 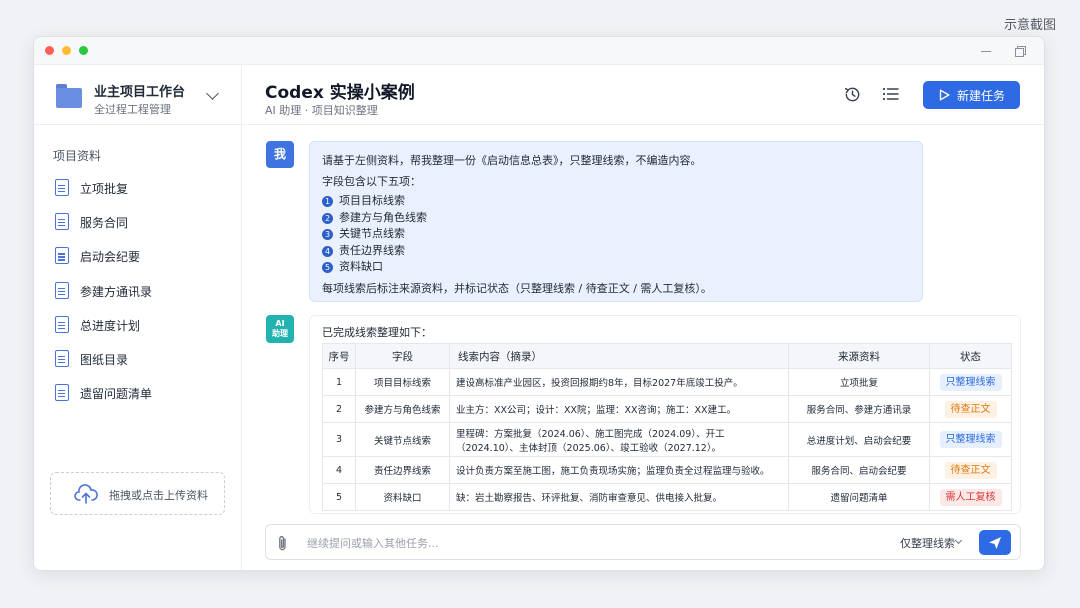 I want to click on close-window-button, so click(x=49, y=50).